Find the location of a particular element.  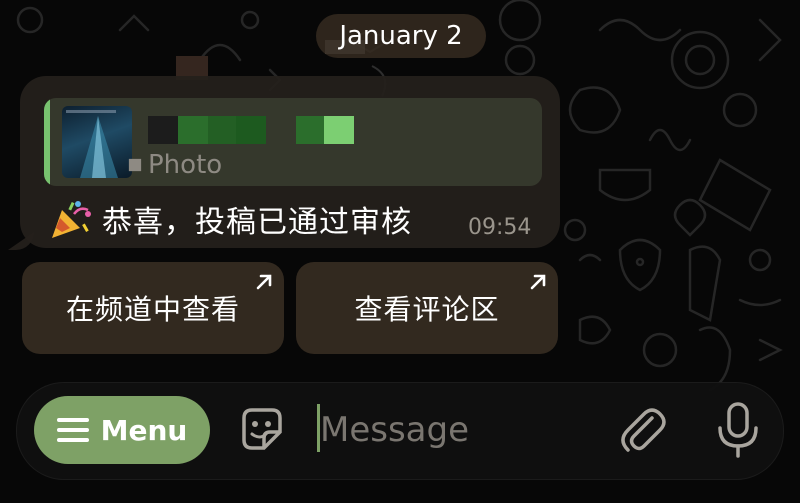

view-comments-label: 查看评论区 is located at coordinates (427, 309).